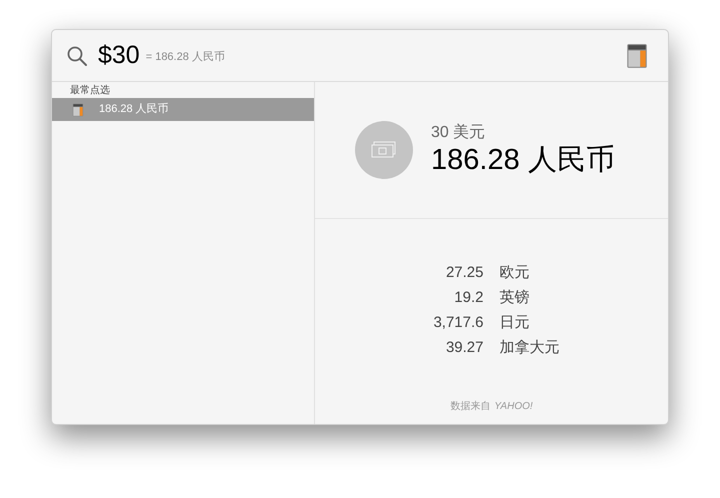 Image resolution: width=720 pixels, height=498 pixels. Describe the element at coordinates (458, 133) in the screenshot. I see `source-amount: 30 美元` at that location.